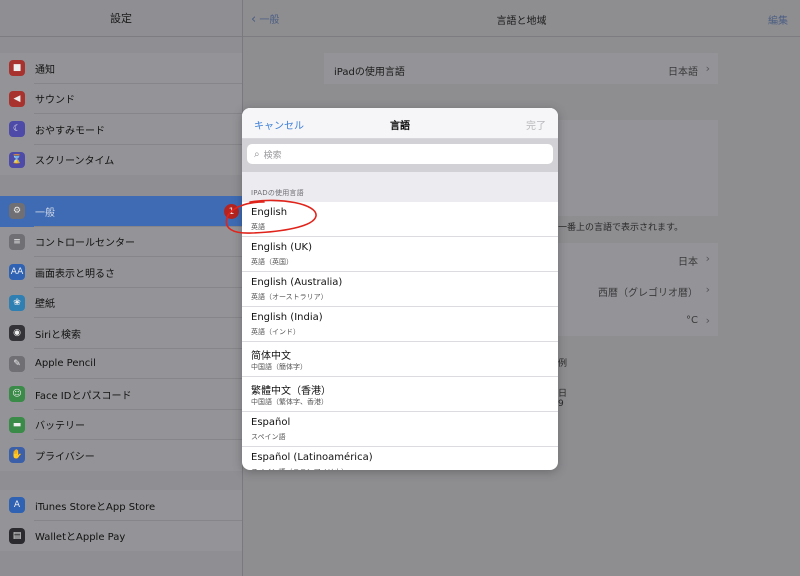 This screenshot has width=800, height=576. Describe the element at coordinates (17, 98) in the screenshot. I see `sound-icon: ◀` at that location.